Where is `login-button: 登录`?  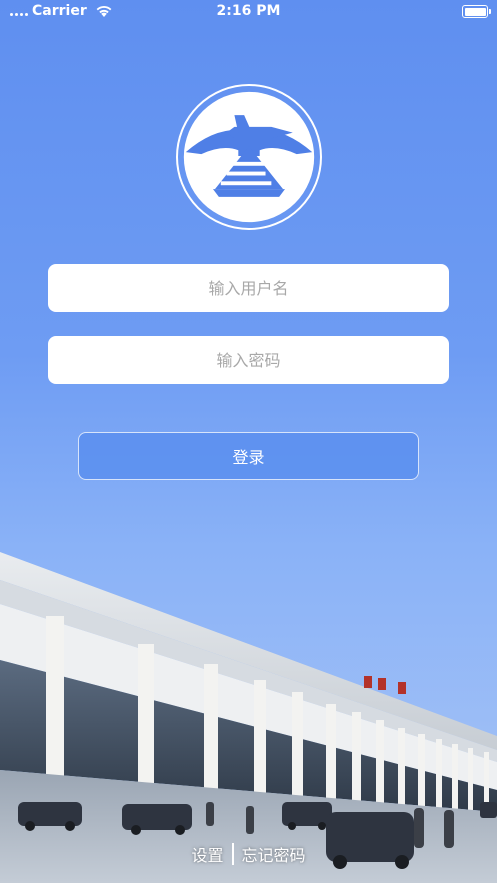 login-button: 登录 is located at coordinates (248, 456).